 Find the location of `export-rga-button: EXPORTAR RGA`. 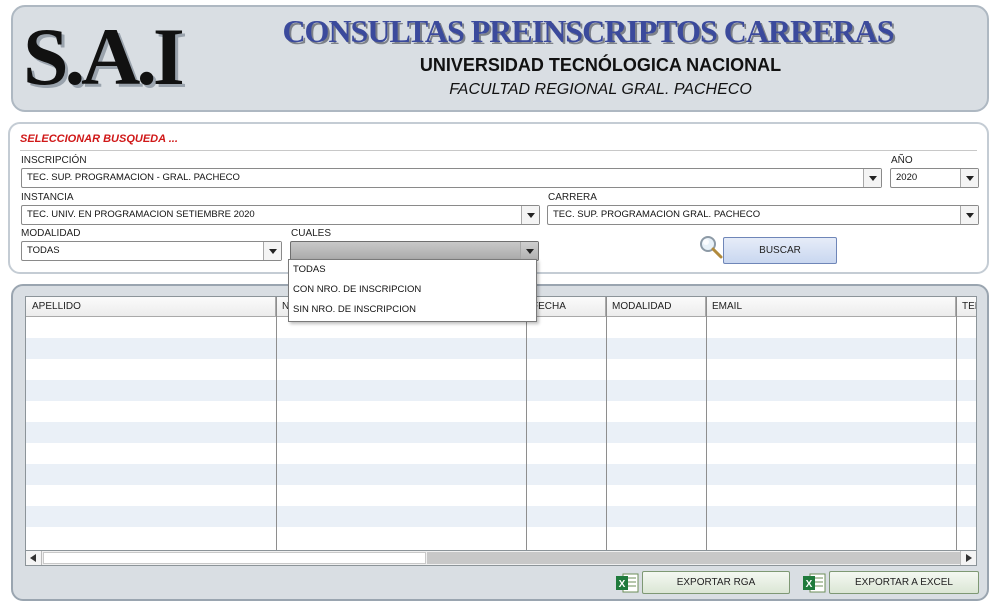

export-rga-button: EXPORTAR RGA is located at coordinates (716, 582).